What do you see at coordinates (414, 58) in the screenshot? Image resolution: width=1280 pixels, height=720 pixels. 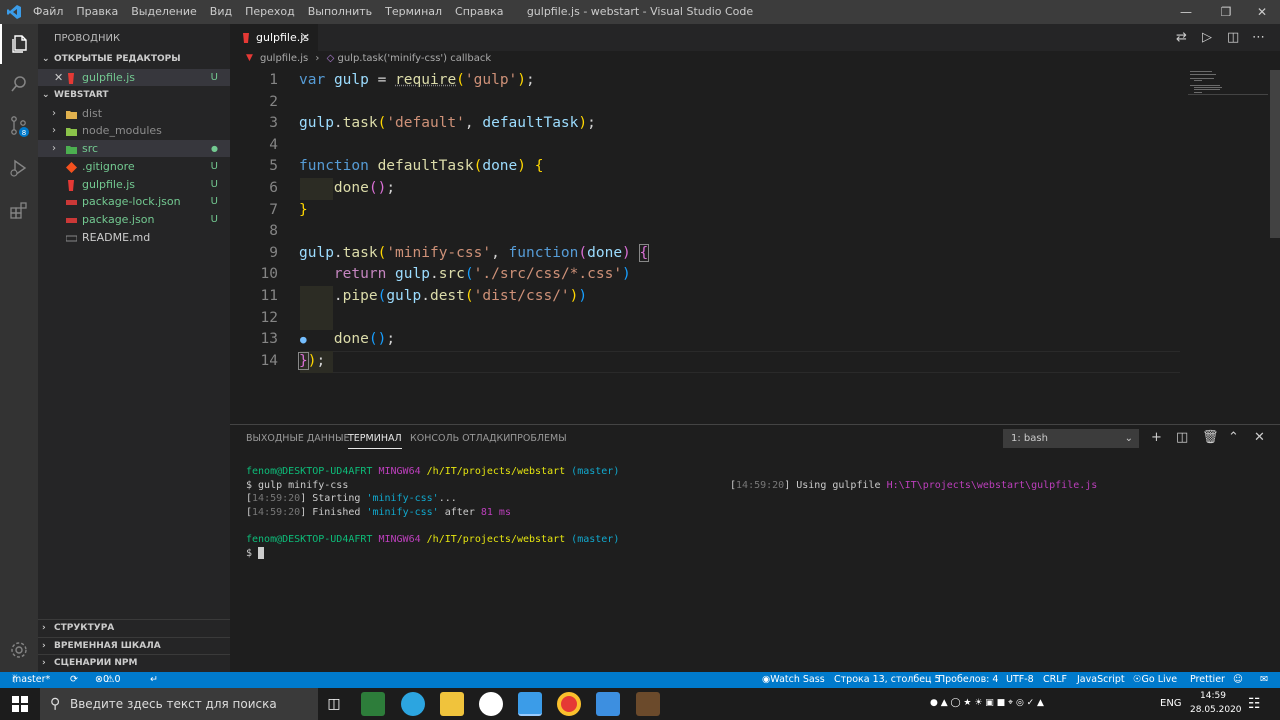 I see `breadcrumb-symbol: gulp.task('minify-css') callback` at bounding box center [414, 58].